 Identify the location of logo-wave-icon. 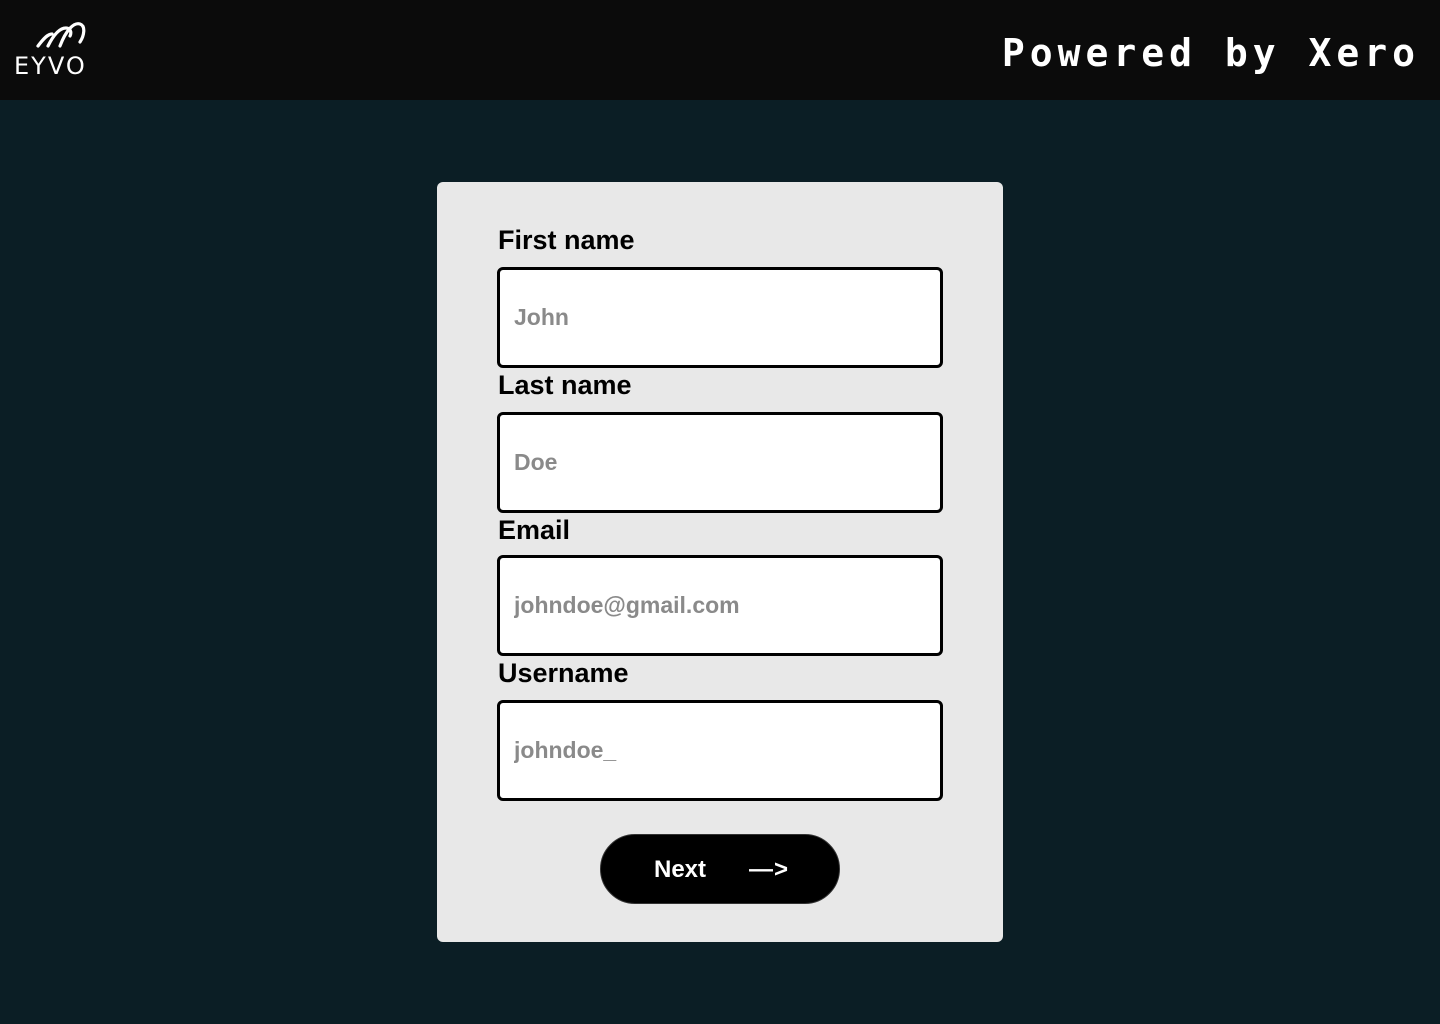
(61, 35).